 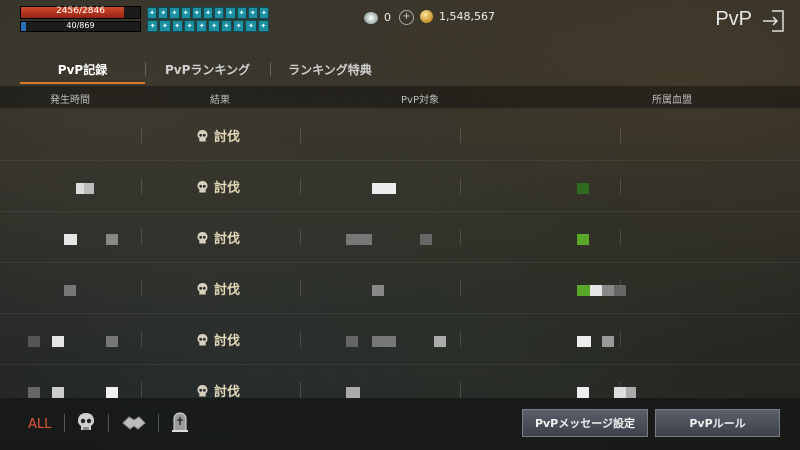 I want to click on buff-icons: ✦ ✦ ✦ ✦ ✦ ✦ ✦ ✦ ✦ ✦ ✦ ✦ ✦ ✦ ✦ ✦ ✦ ✦ ✦ ✦ ✦, so click(x=208, y=20).